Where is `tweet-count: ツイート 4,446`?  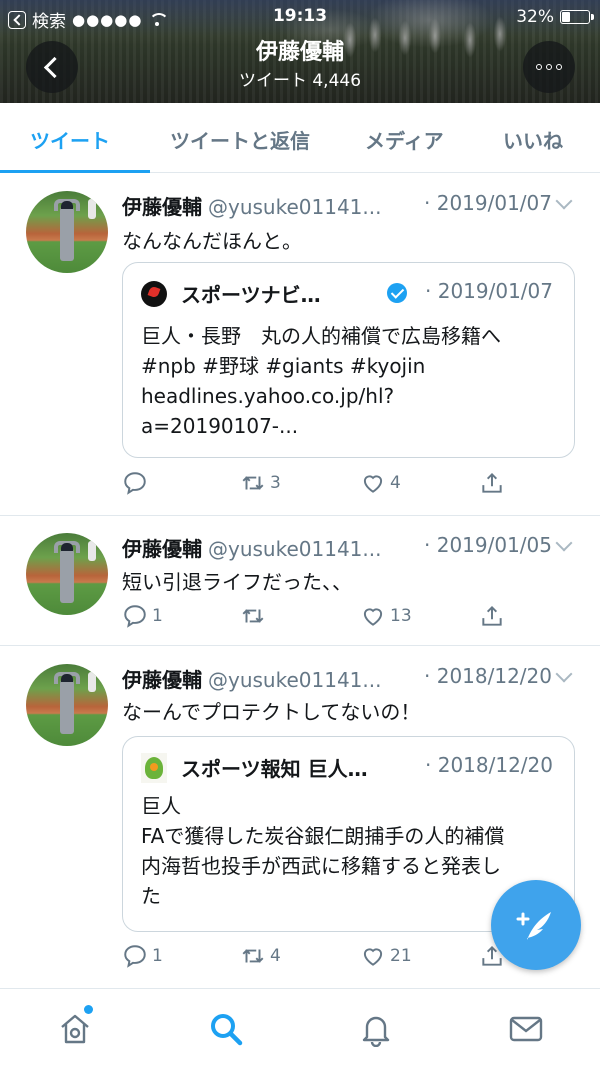
tweet-count: ツイート 4,446 is located at coordinates (300, 81).